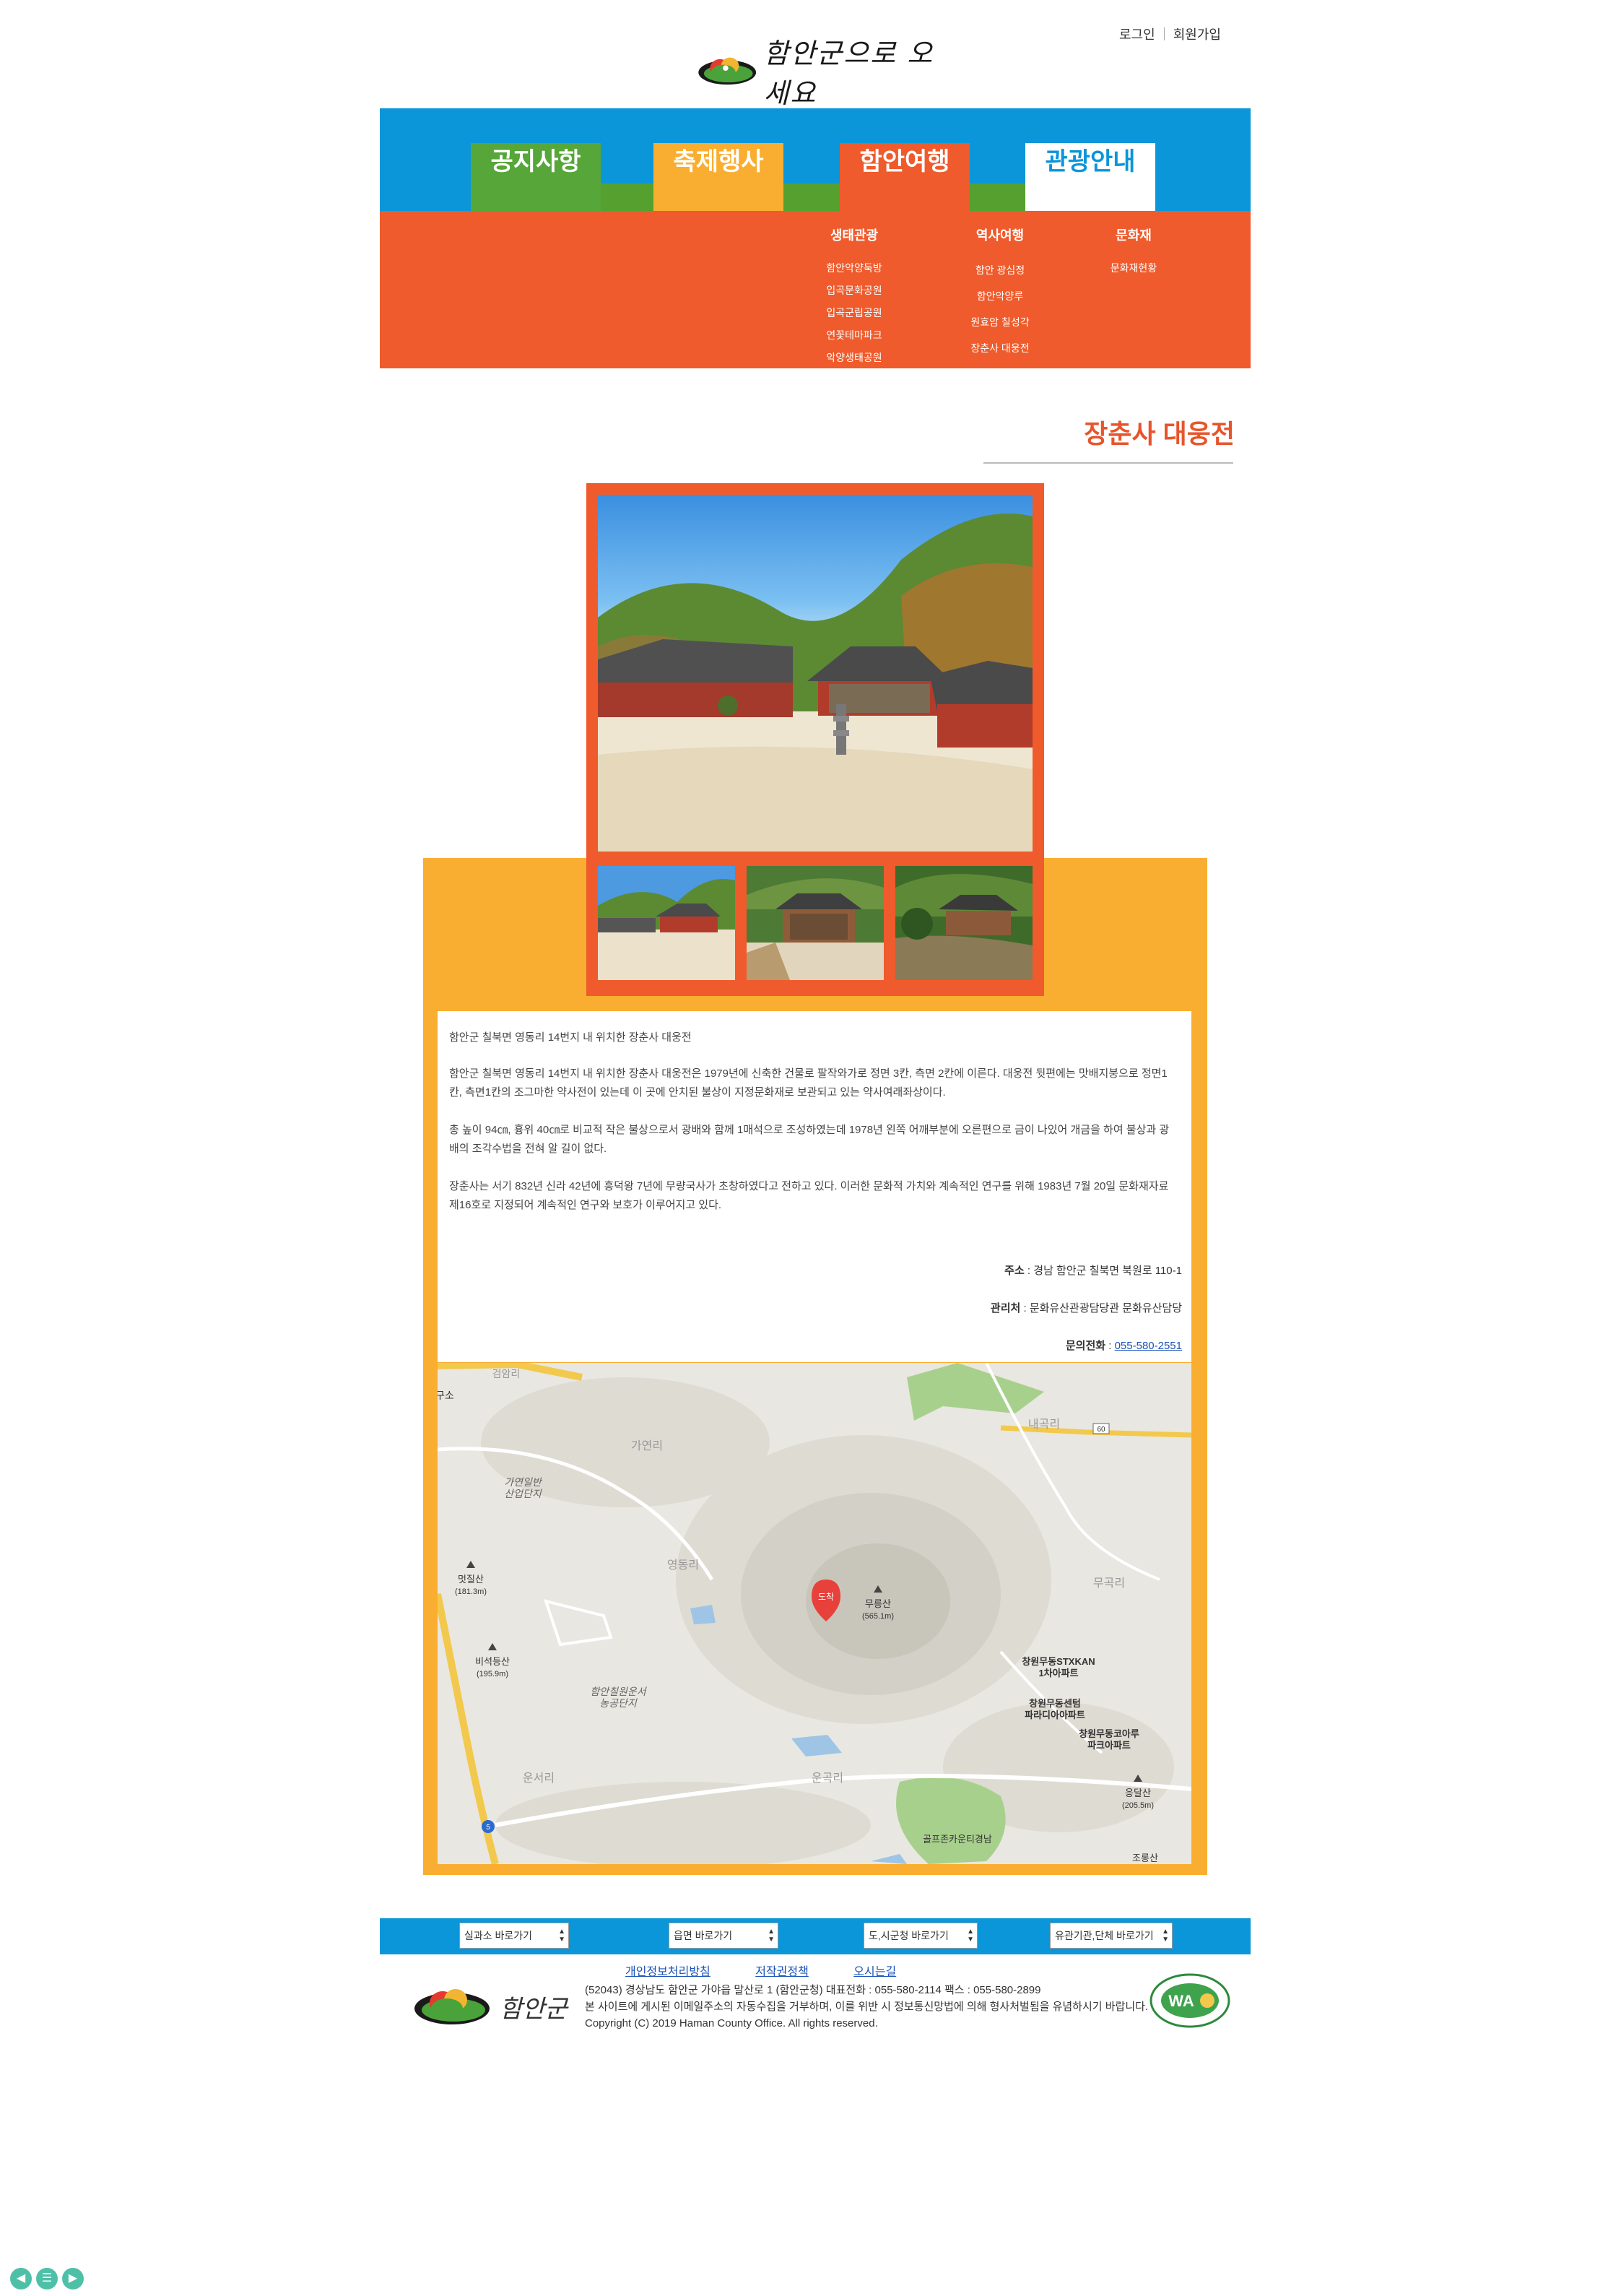 This screenshot has width=1621, height=2296. I want to click on tab-festival: 축제행사, so click(718, 177).